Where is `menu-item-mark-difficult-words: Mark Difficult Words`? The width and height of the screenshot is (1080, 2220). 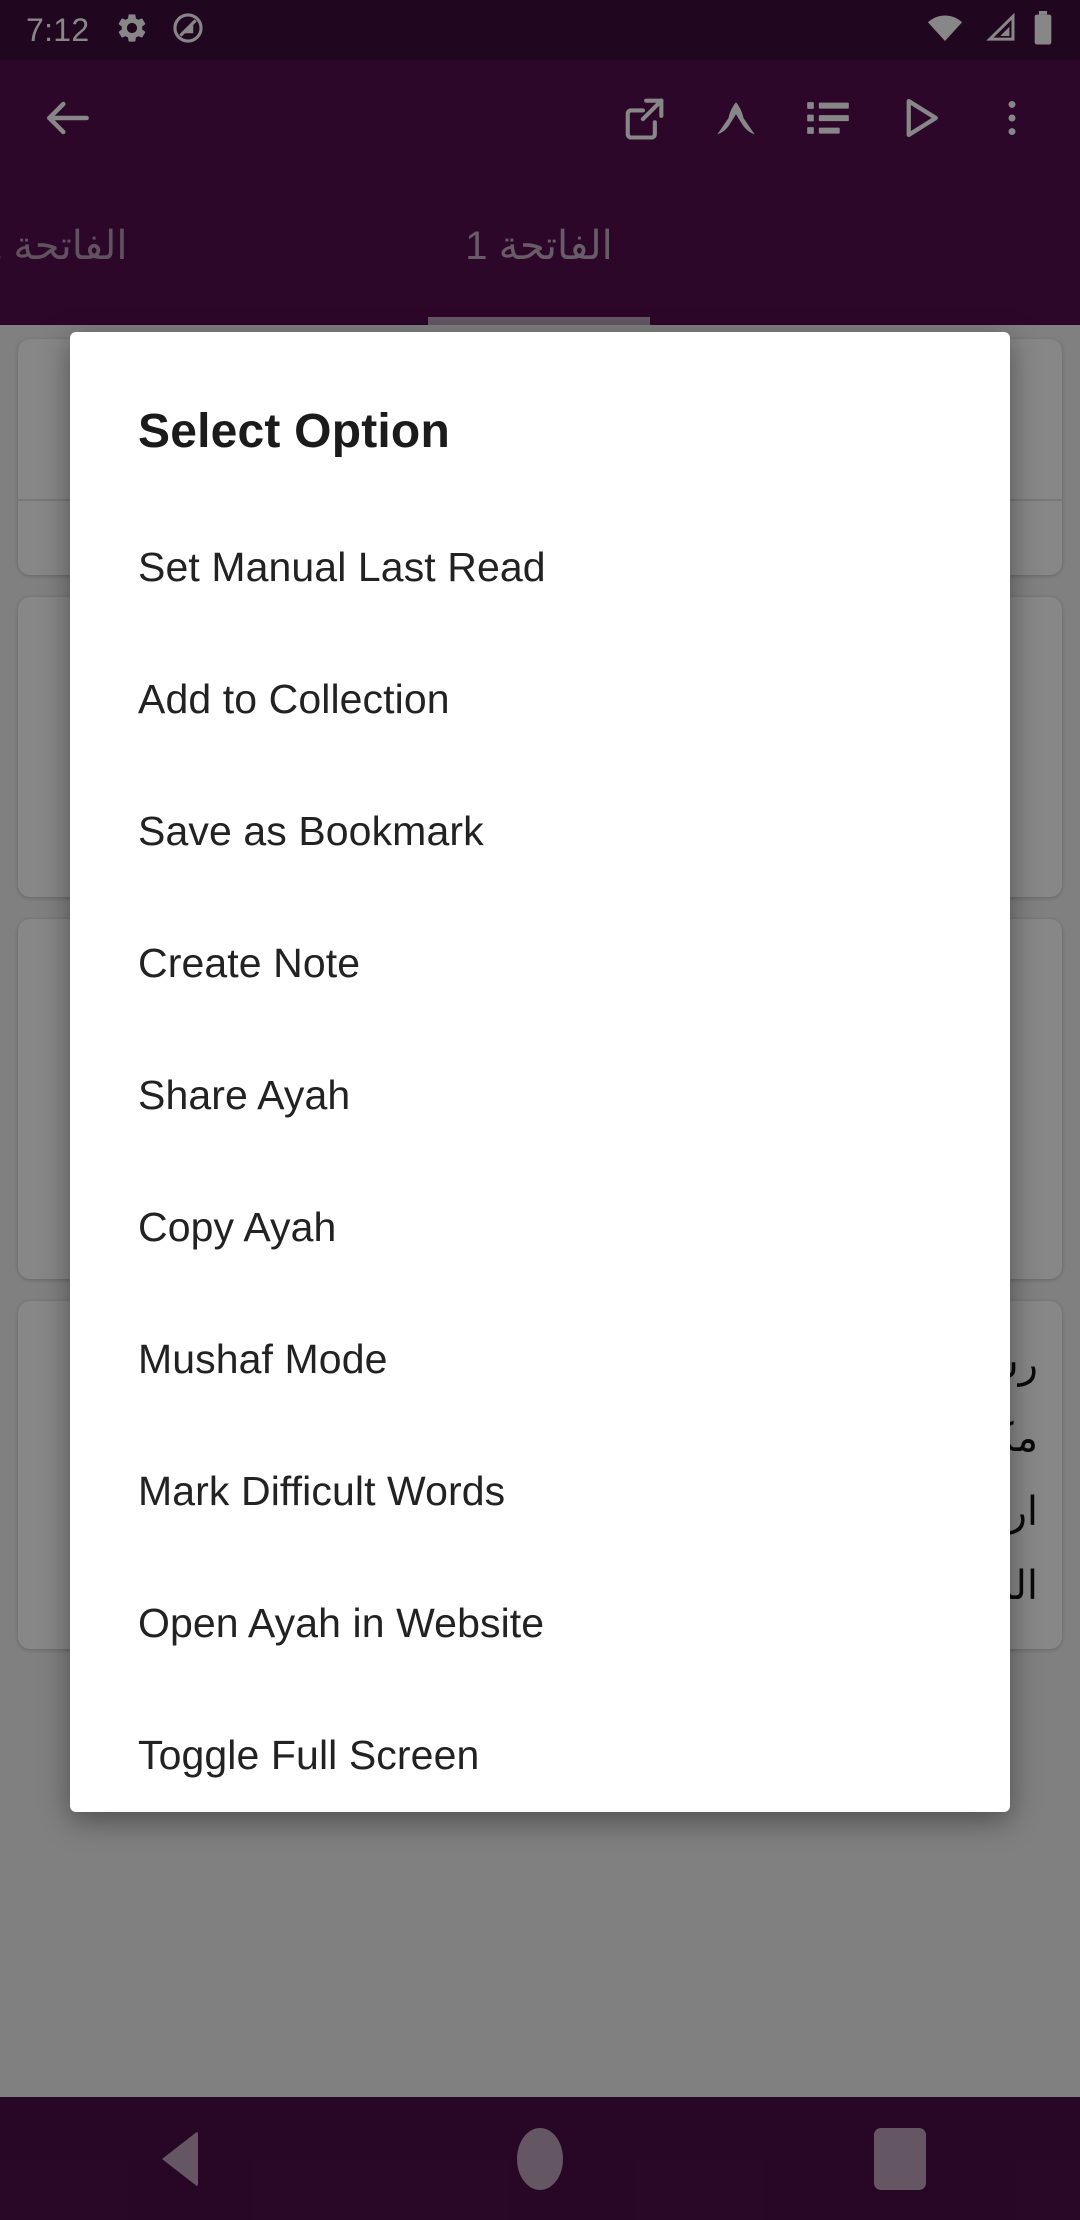
menu-item-mark-difficult-words: Mark Difficult Words is located at coordinates (540, 1491).